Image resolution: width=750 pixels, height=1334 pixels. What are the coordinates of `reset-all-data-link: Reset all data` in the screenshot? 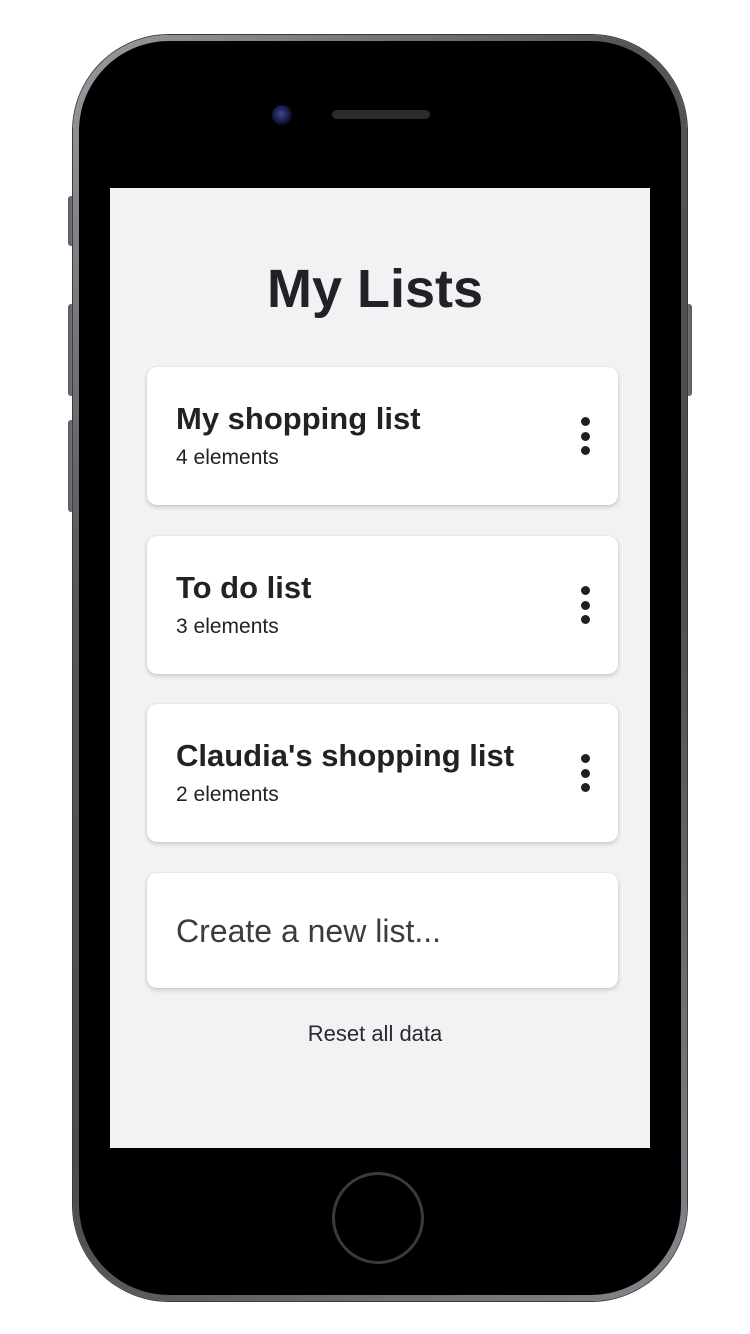 It's located at (375, 1033).